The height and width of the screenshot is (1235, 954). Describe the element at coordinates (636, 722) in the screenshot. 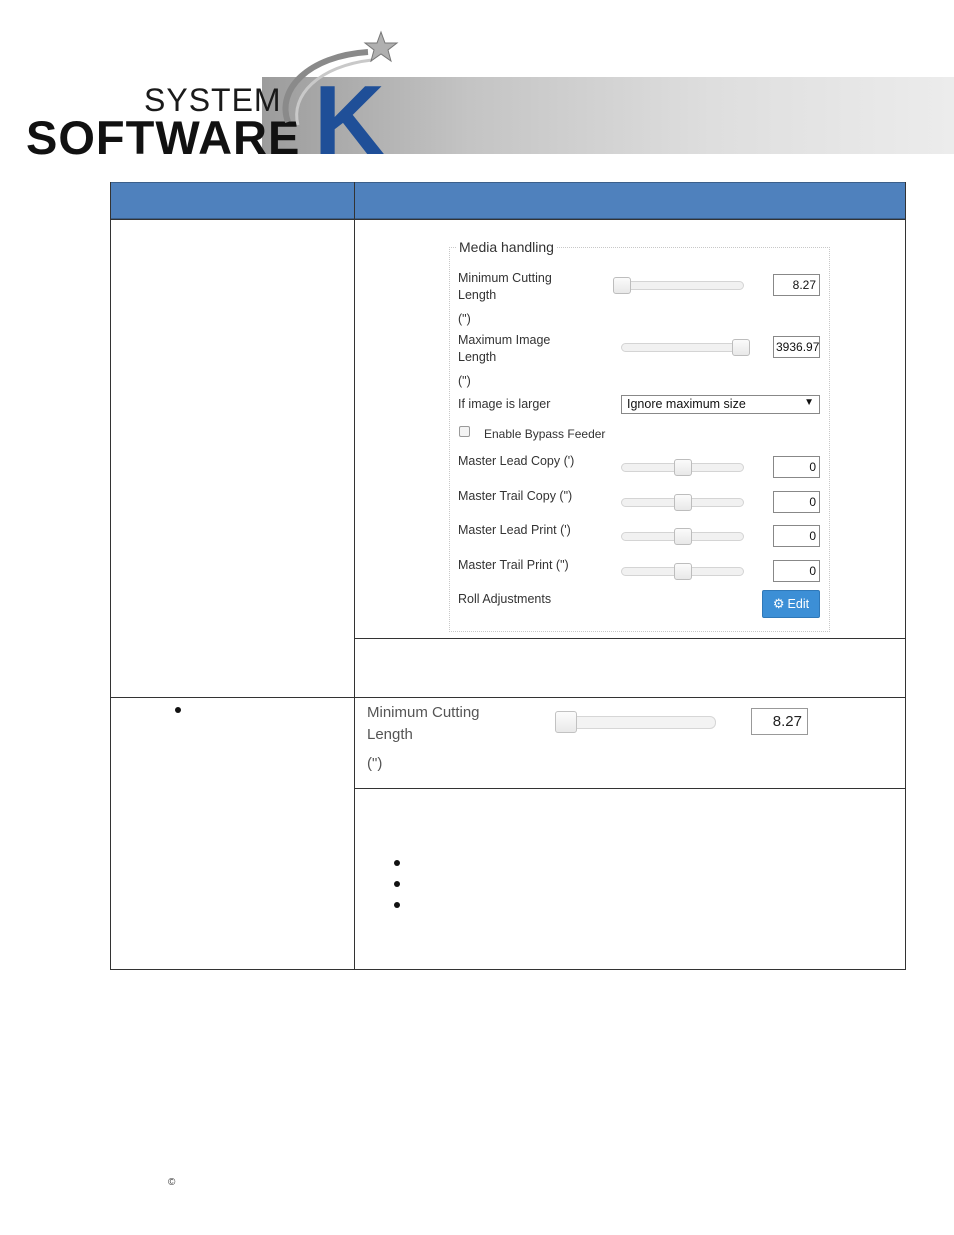

I see `zoomed-min-cutting-slider-track` at that location.